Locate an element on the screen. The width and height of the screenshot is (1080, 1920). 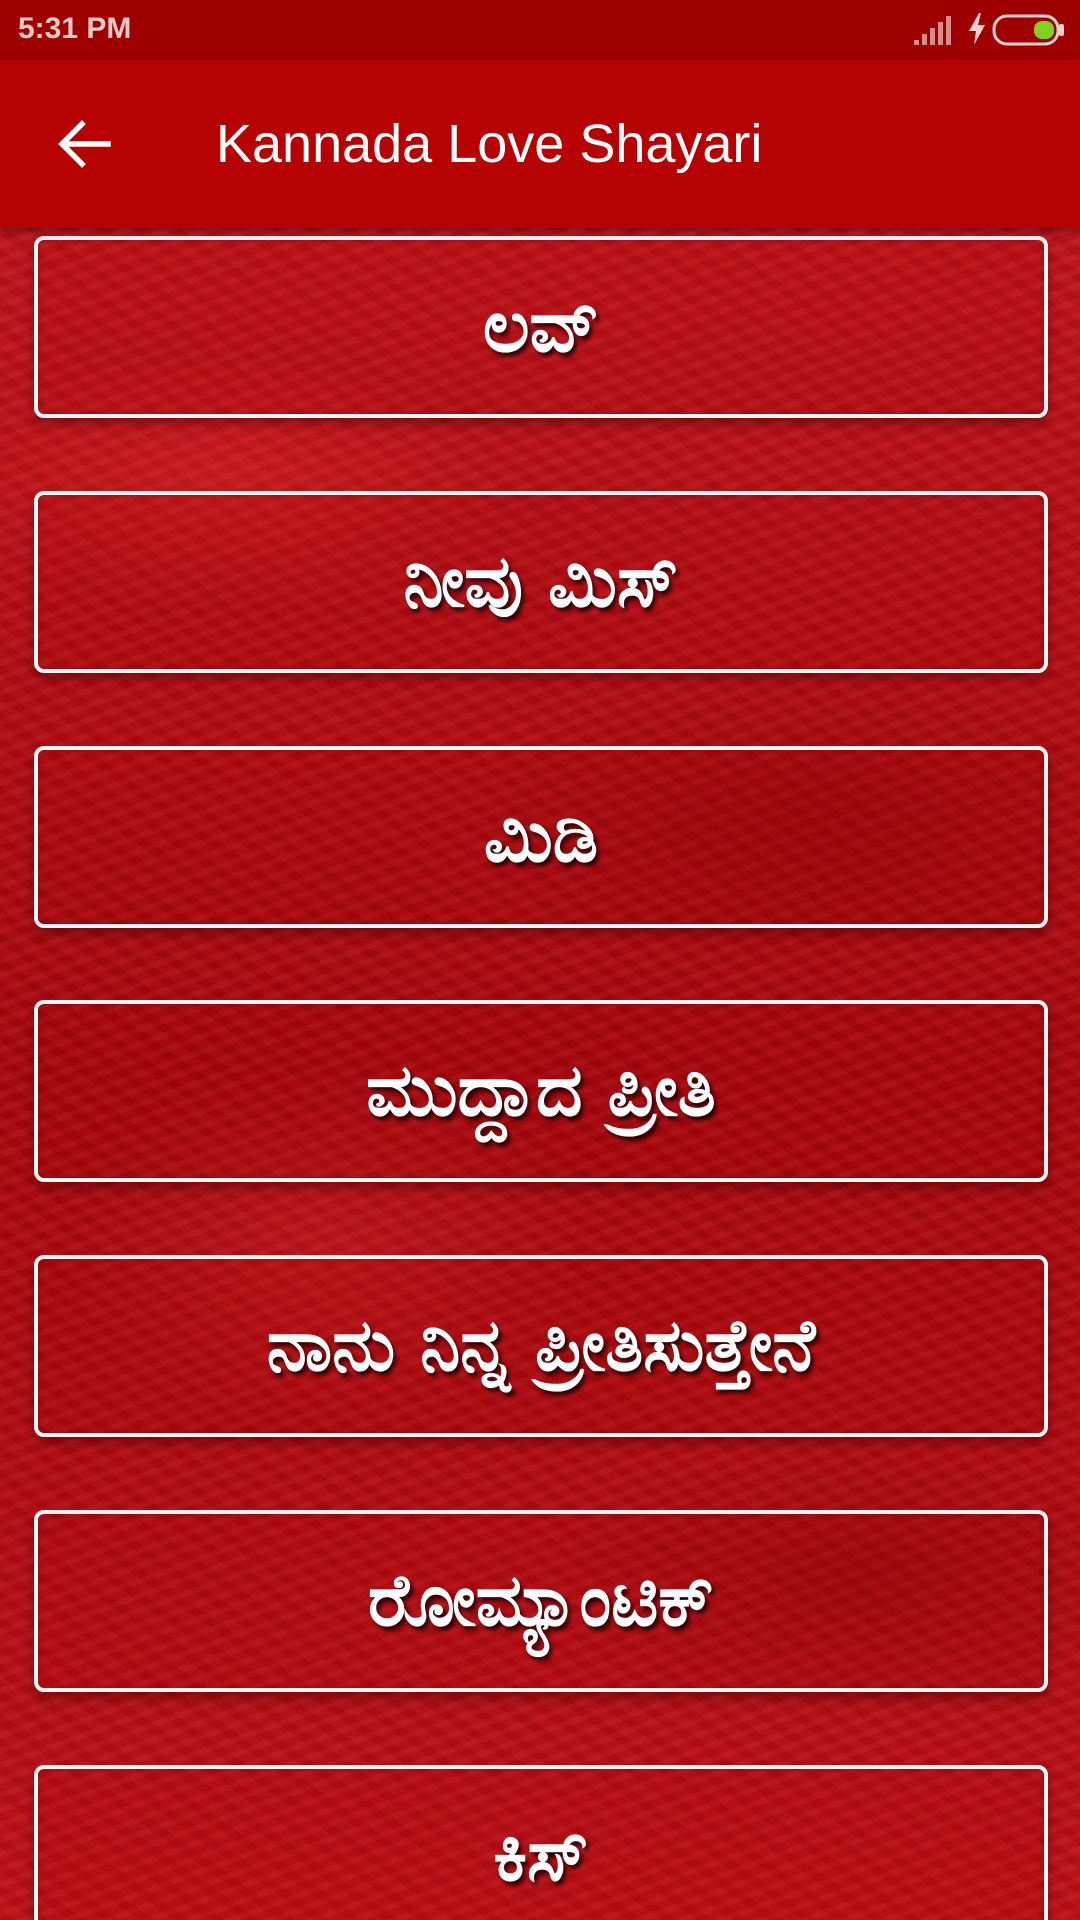
category-button-cute-love: ಮುದ್ದಾದ ಪ್ರೀತಿ is located at coordinates (541, 1091).